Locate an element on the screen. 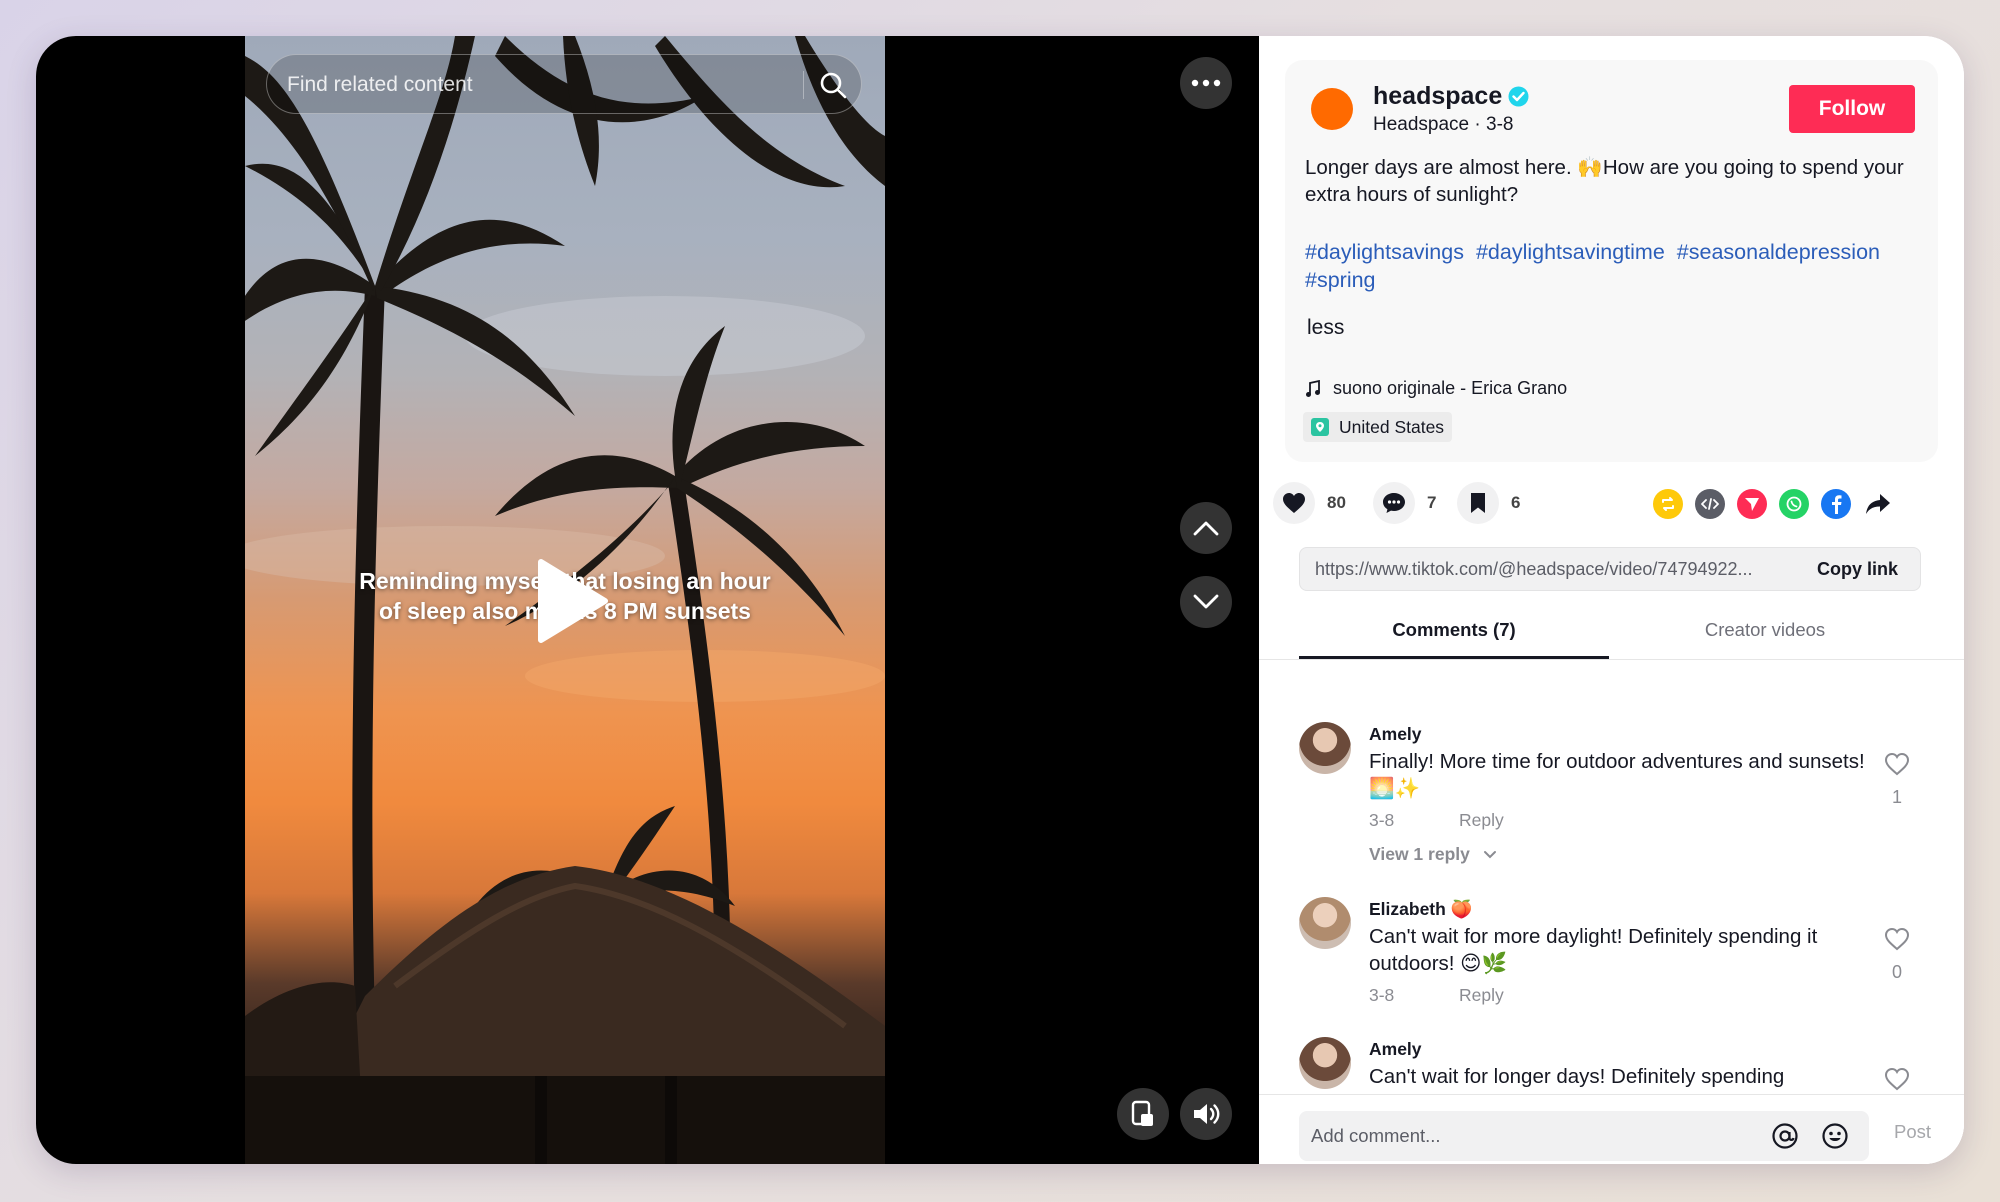 The height and width of the screenshot is (1202, 2000). music-link: suono originale - Erica Grano is located at coordinates (1436, 388).